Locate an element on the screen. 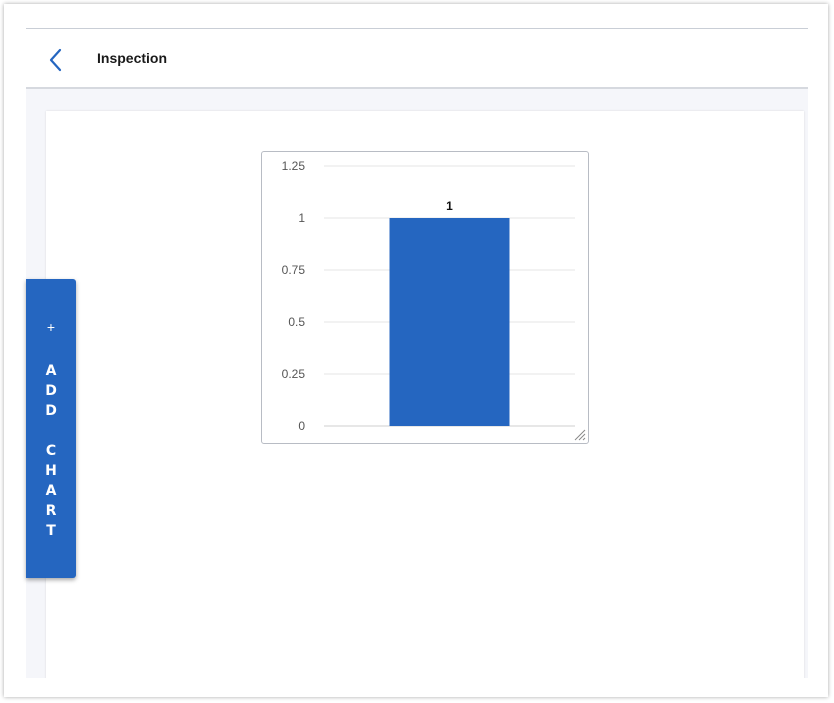  y-tick-label: 0.75 is located at coordinates (294, 270).